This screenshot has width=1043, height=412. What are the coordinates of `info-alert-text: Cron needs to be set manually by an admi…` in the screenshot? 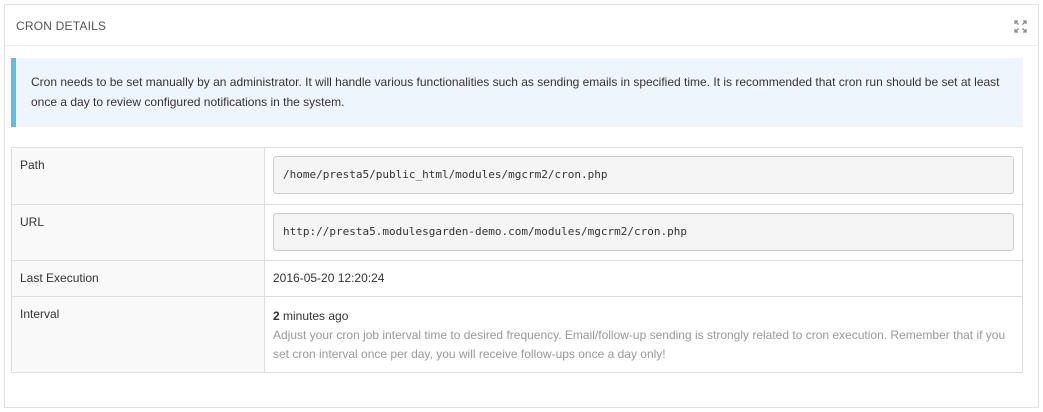 It's located at (515, 92).